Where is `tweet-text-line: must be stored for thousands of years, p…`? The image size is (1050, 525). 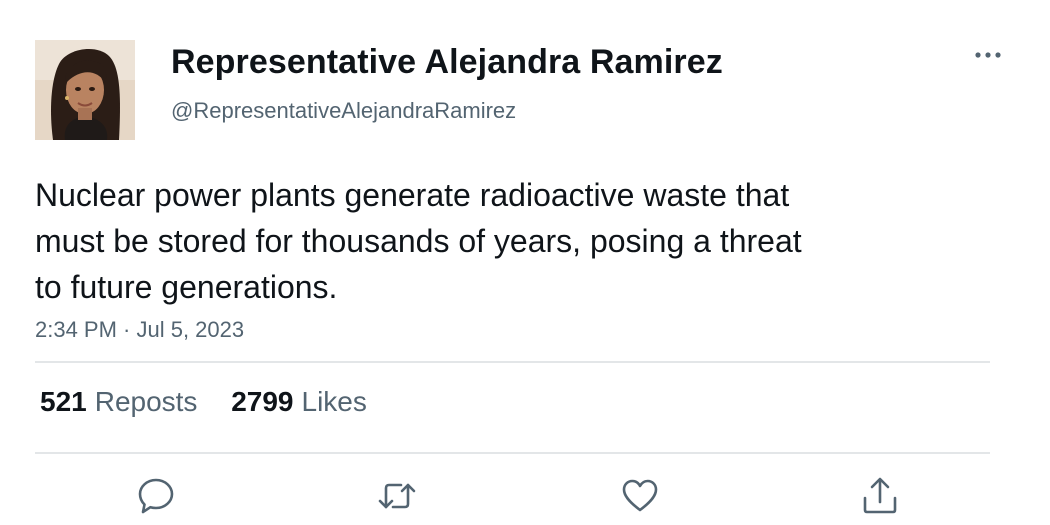
tweet-text-line: must be stored for thousands of years, p… is located at coordinates (418, 241).